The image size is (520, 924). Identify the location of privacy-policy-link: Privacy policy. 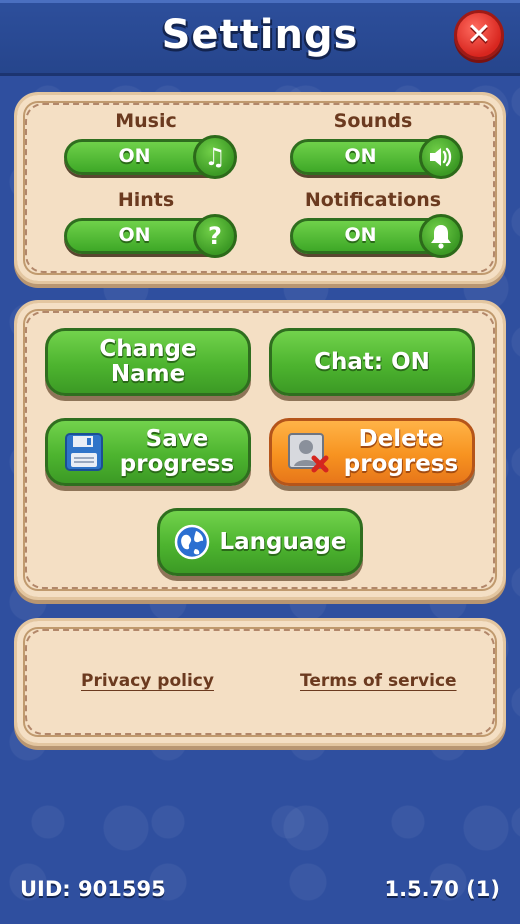
(147, 681).